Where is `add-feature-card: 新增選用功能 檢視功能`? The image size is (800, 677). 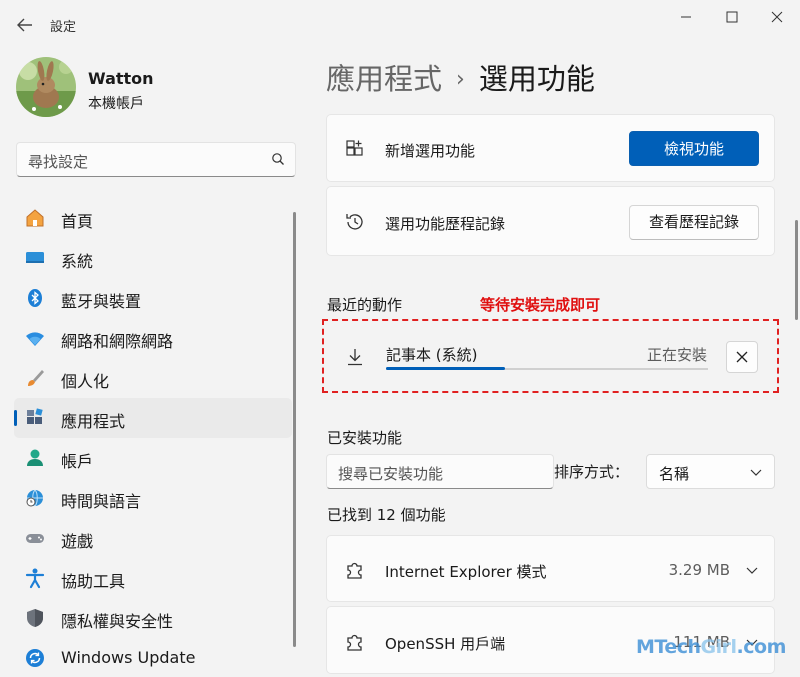 add-feature-card: 新增選用功能 檢視功能 is located at coordinates (550, 148).